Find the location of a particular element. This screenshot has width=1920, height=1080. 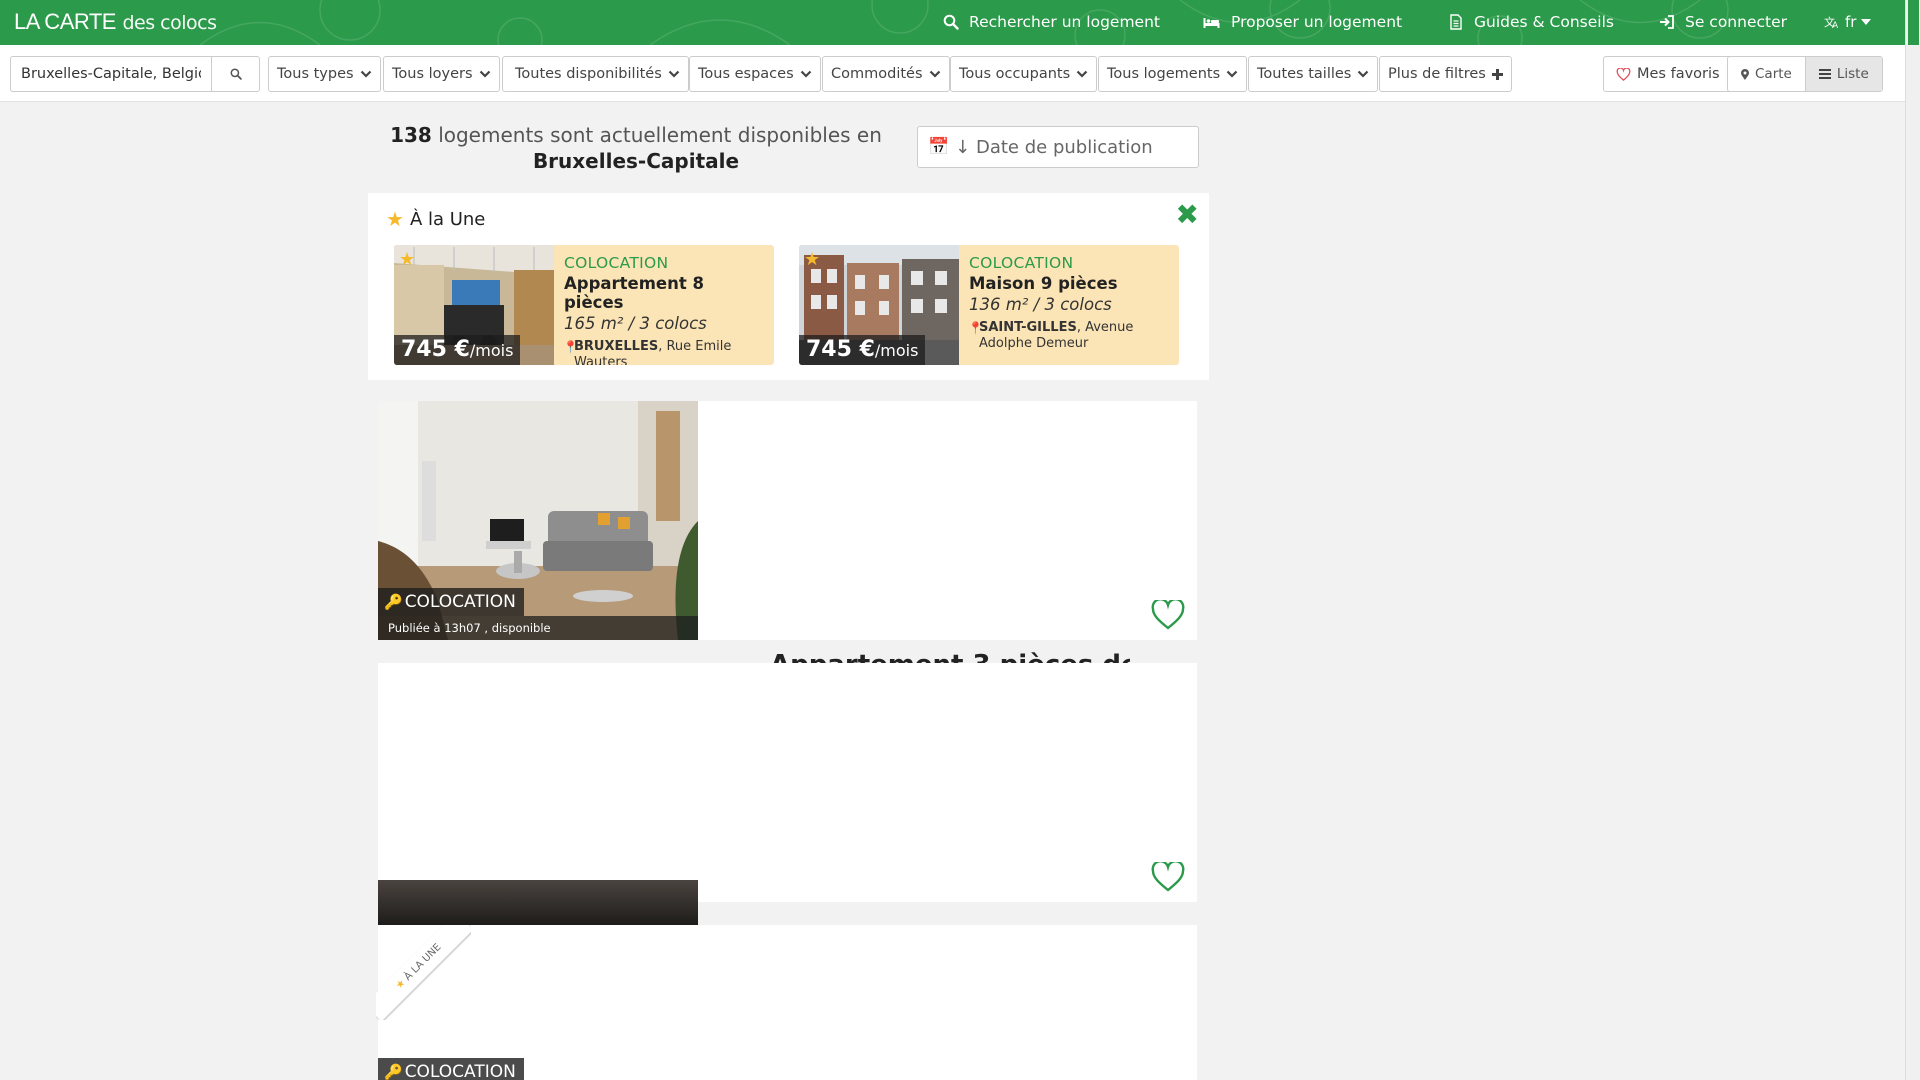

page-scrollbar is located at coordinates (1912, 540).